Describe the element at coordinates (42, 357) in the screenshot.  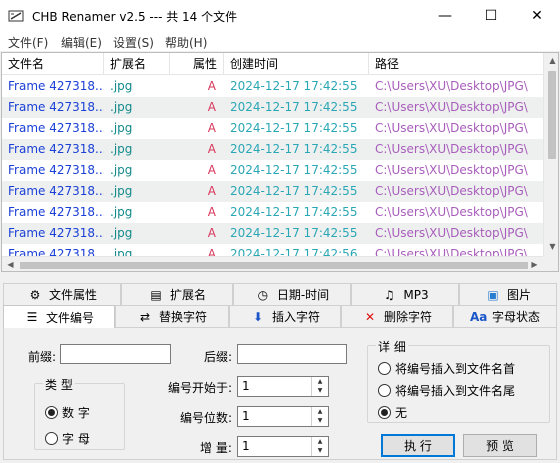
I see `prefix-label: 前缀:` at that location.